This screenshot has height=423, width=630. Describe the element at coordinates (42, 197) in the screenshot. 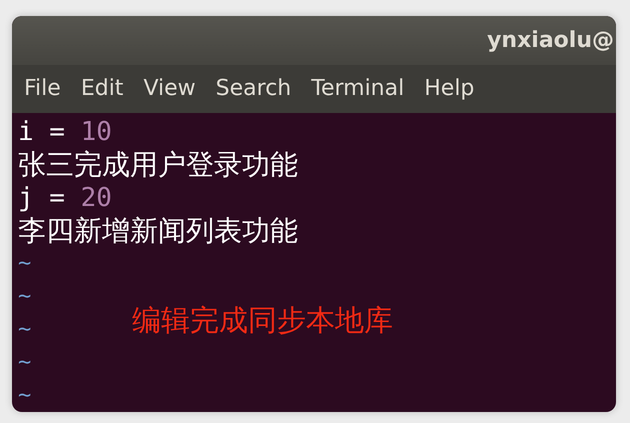

I see `code-text: j =` at that location.